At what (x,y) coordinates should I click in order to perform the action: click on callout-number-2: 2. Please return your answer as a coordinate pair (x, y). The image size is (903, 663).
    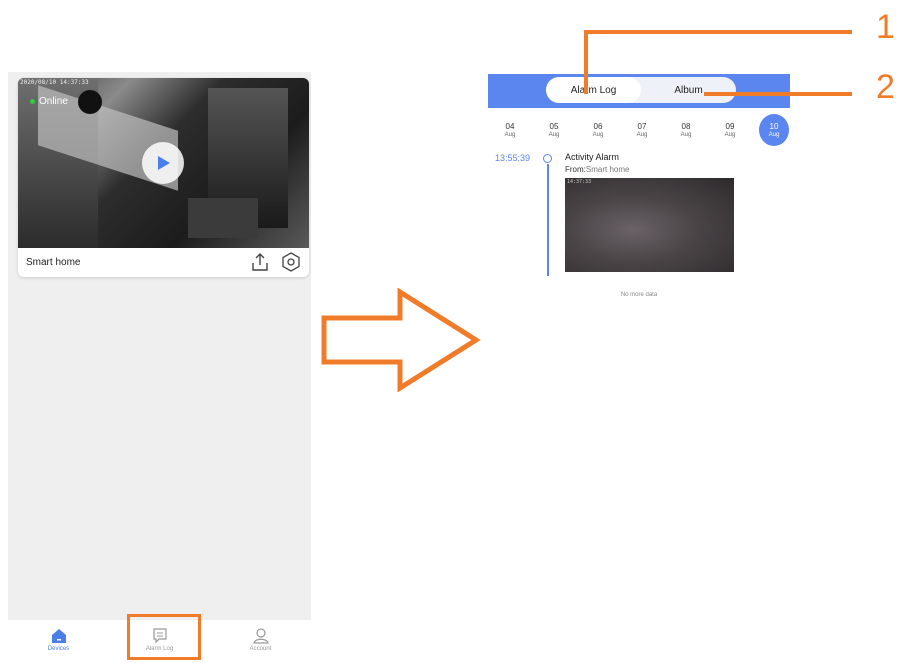
    Looking at the image, I should click on (885, 87).